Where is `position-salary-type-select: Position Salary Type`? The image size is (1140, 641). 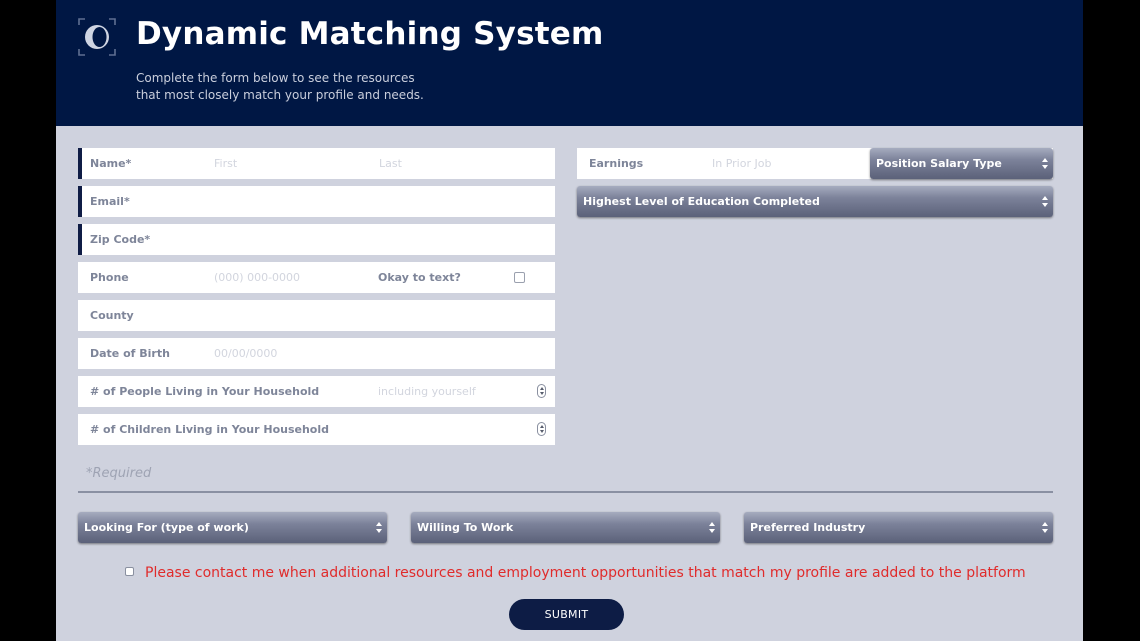
position-salary-type-select: Position Salary Type is located at coordinates (961, 163).